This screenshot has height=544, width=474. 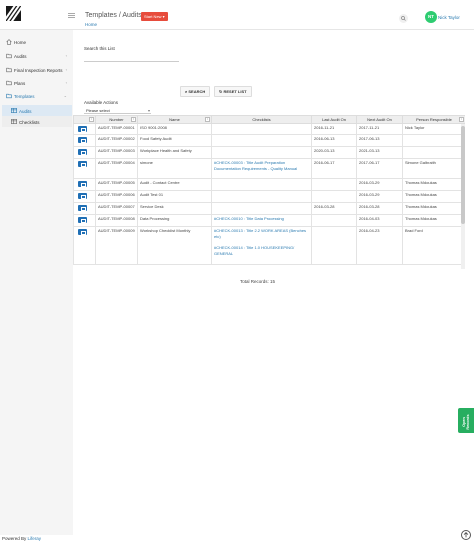 I want to click on scroll-to-top-button, so click(x=466, y=535).